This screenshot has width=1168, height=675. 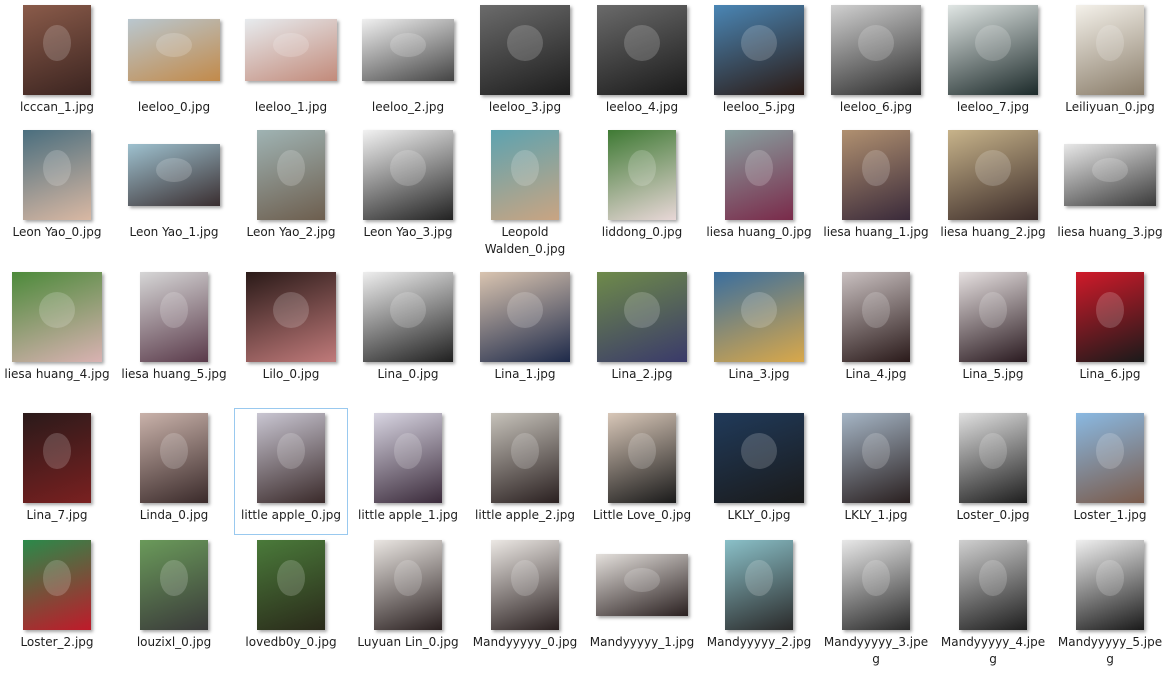 I want to click on file-item: liddong_0.jpg, so click(x=642, y=196).